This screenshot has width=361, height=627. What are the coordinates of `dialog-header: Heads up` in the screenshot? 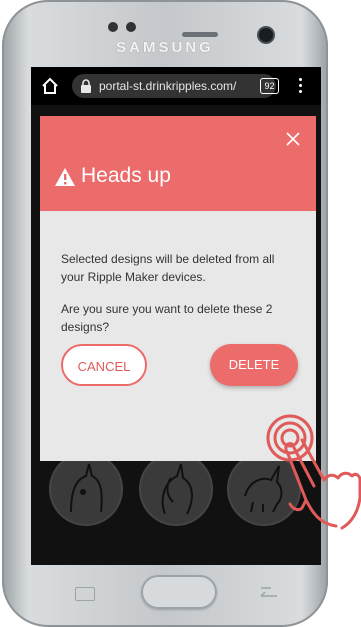 It's located at (178, 163).